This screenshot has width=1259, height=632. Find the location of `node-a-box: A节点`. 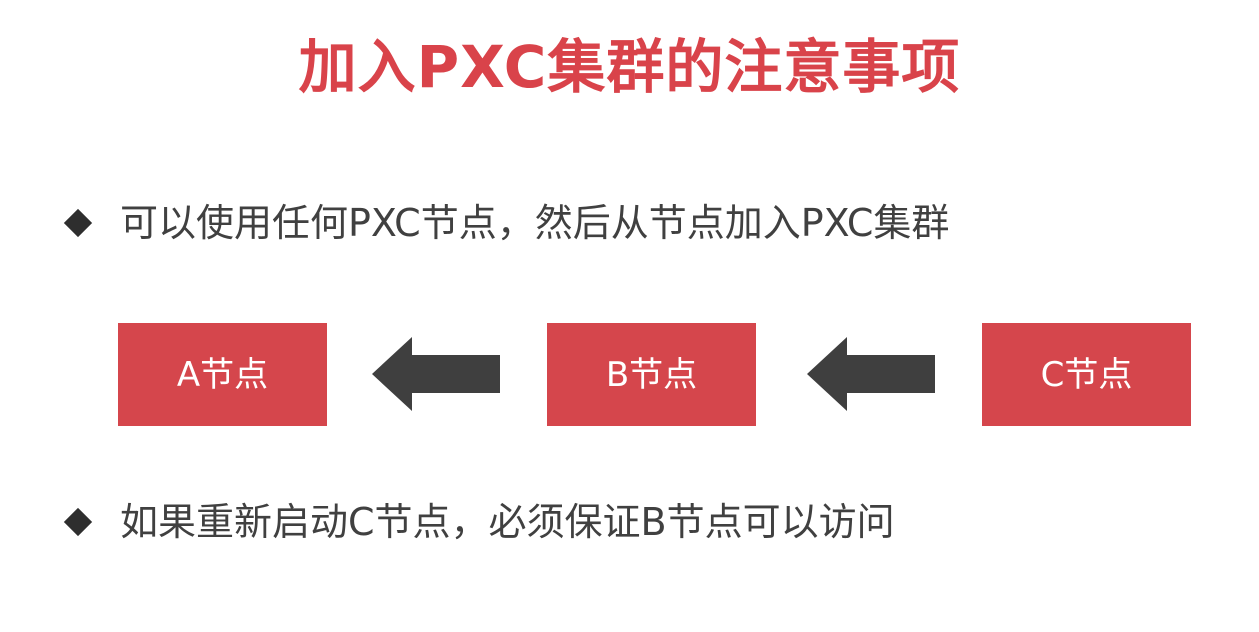

node-a-box: A节点 is located at coordinates (222, 374).